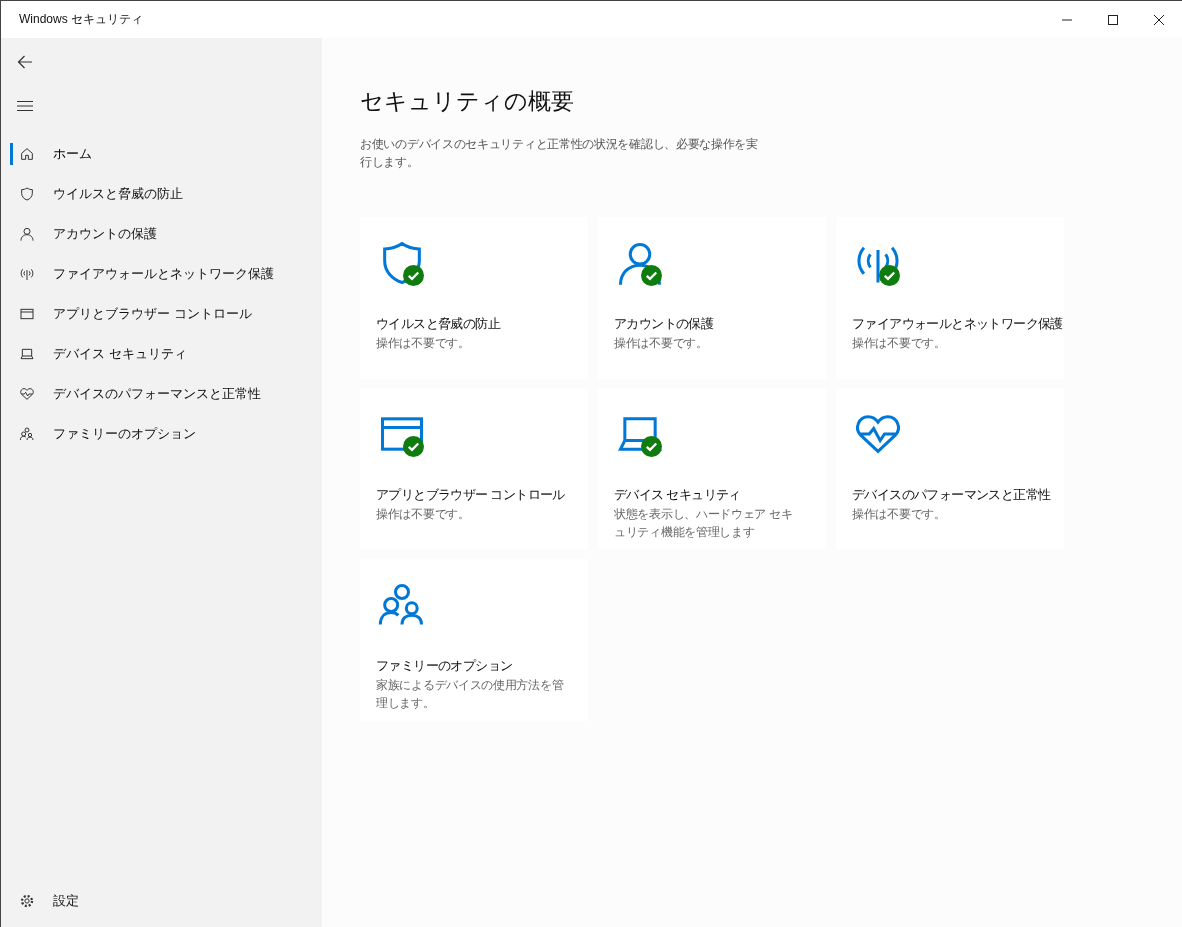 The height and width of the screenshot is (927, 1182). I want to click on home-icon, so click(27, 154).